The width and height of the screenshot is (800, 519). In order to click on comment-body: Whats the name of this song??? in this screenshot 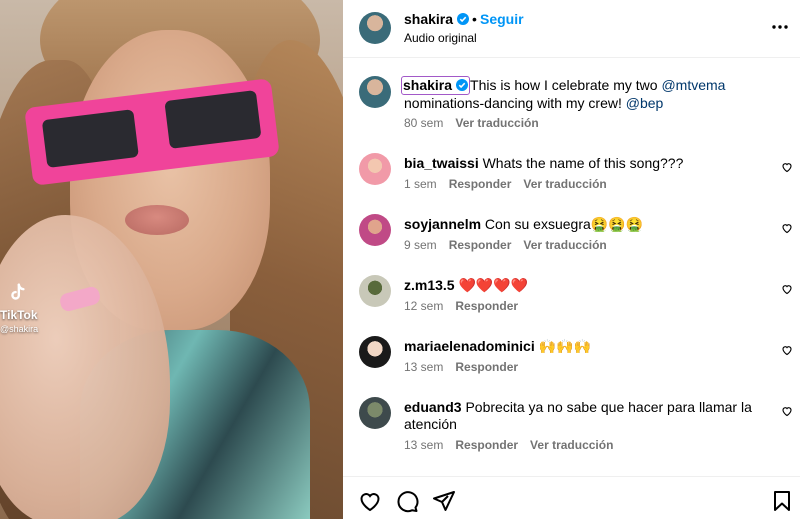, I will do `click(583, 163)`.